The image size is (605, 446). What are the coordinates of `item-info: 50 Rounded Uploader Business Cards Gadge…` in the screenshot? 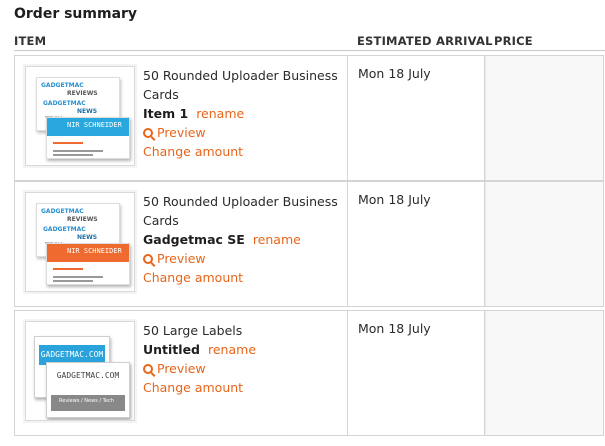 It's located at (243, 239).